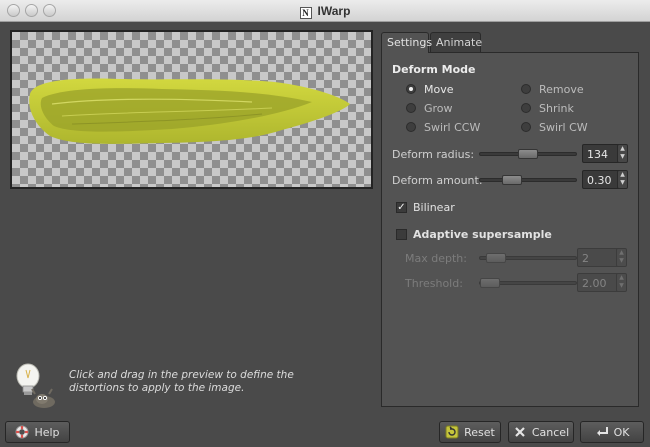  What do you see at coordinates (35, 385) in the screenshot?
I see `wilber-lightbulb-icon` at bounding box center [35, 385].